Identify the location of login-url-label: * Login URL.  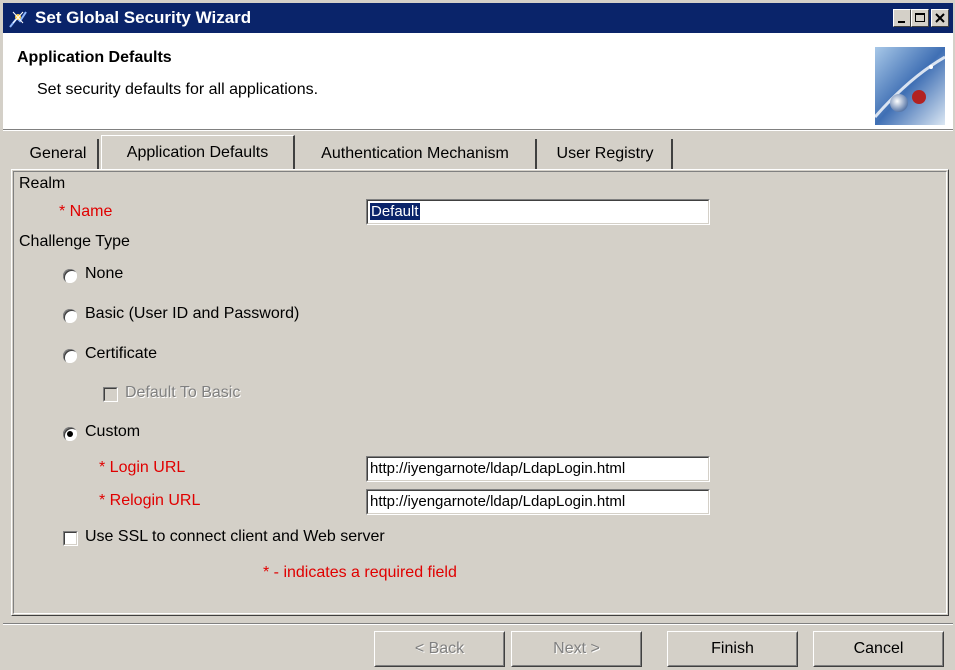
(142, 467).